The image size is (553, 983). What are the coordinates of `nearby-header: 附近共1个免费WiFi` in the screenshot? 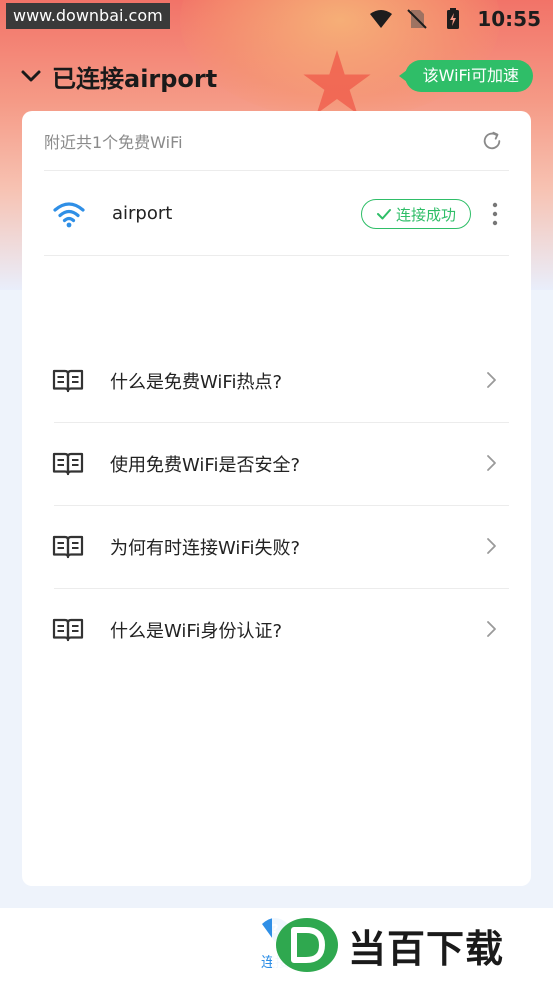 It's located at (276, 141).